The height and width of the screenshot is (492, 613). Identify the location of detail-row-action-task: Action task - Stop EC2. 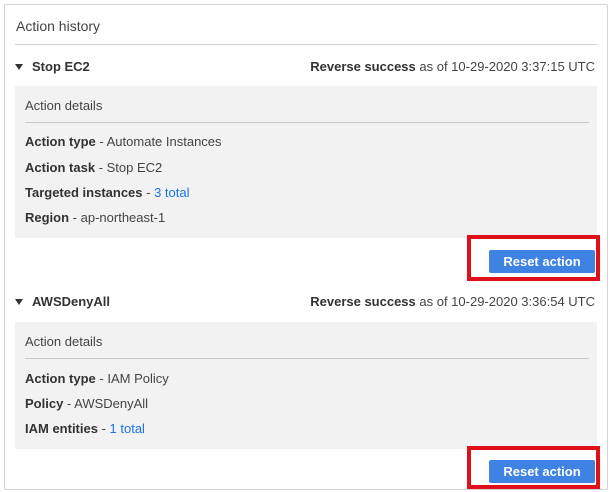
(93, 167).